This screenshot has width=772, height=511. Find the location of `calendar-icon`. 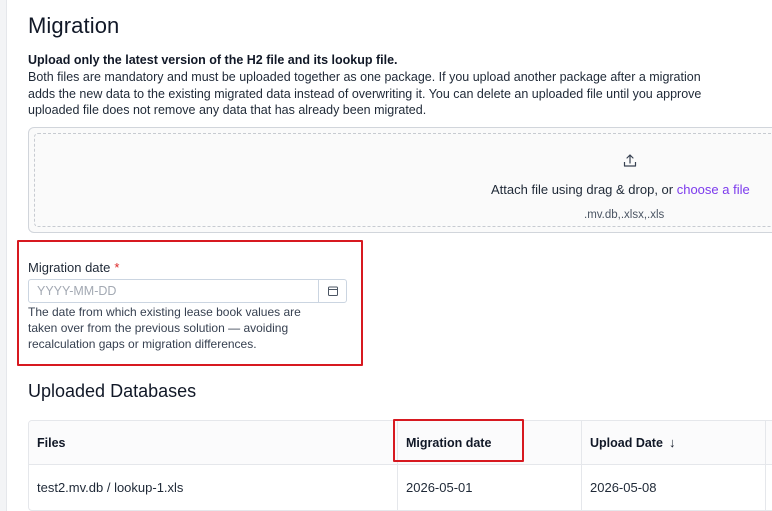

calendar-icon is located at coordinates (332, 291).